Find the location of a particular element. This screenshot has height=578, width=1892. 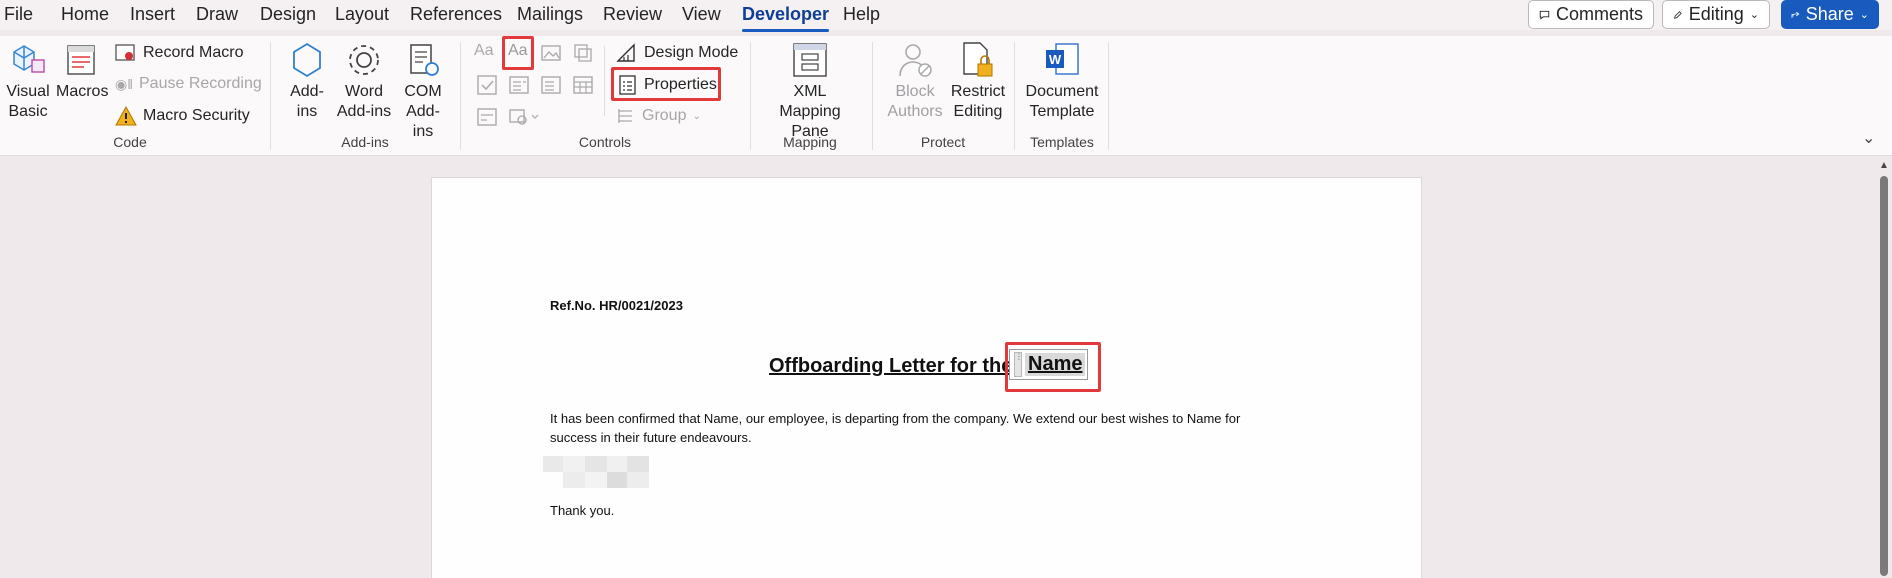

combo-box-content-control-icon is located at coordinates (519, 85).